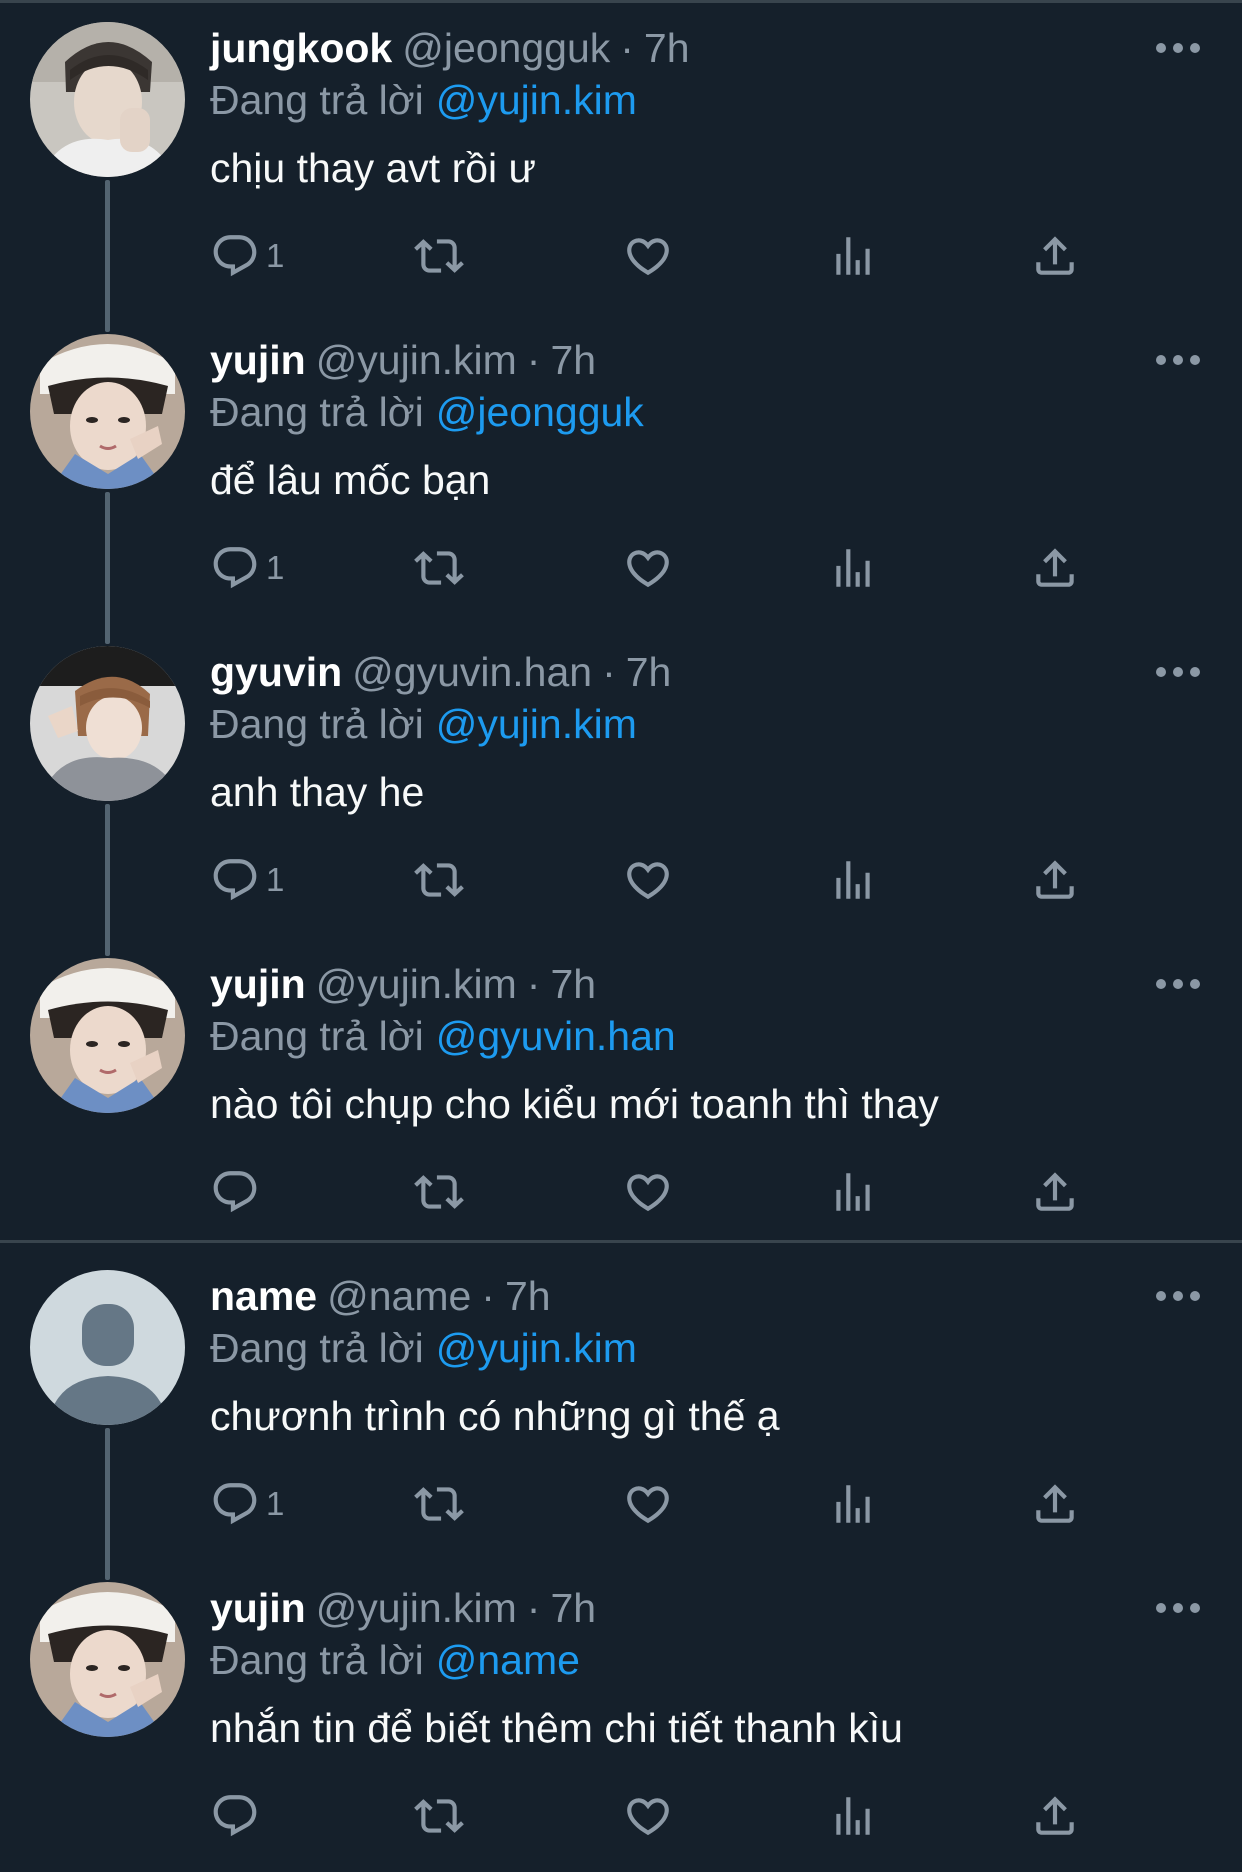  Describe the element at coordinates (540, 412) in the screenshot. I see `mention-link: @jeongguk` at that location.